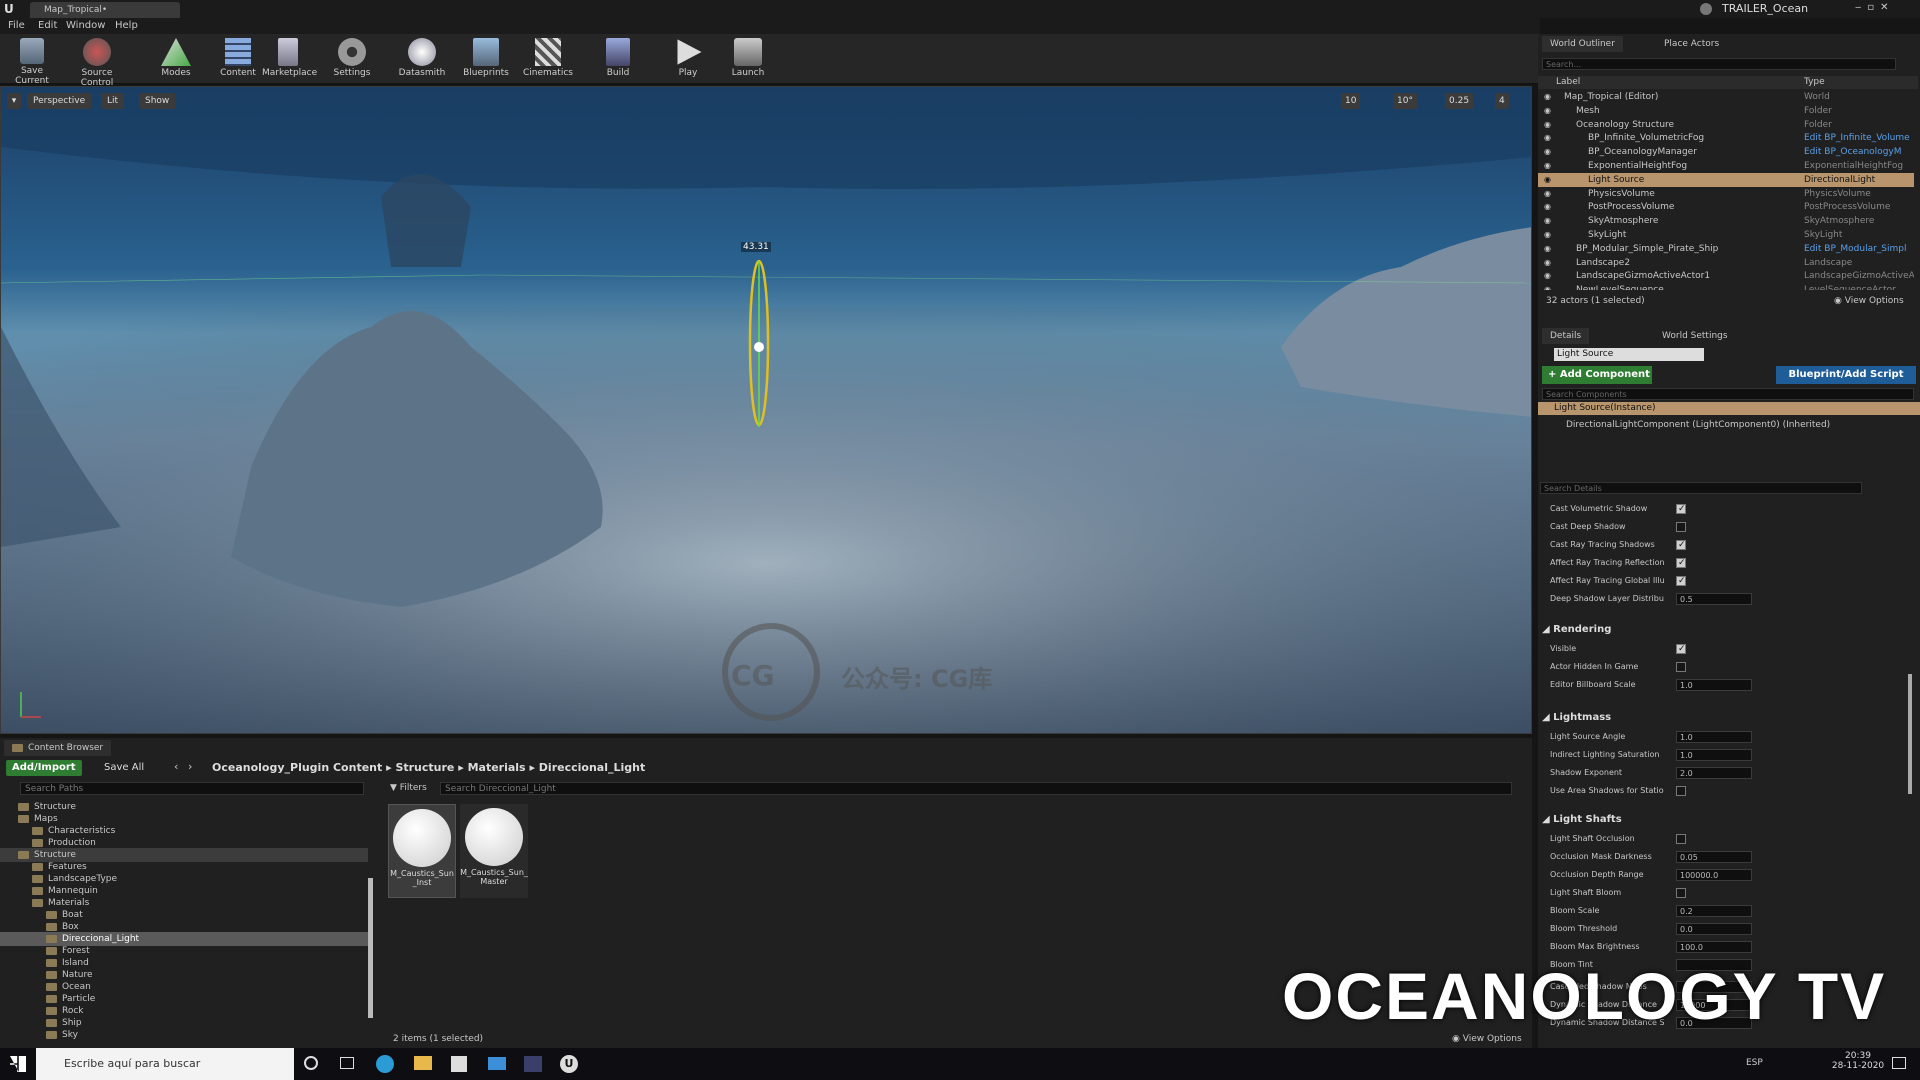  I want to click on directional-light-icon, so click(759, 347).